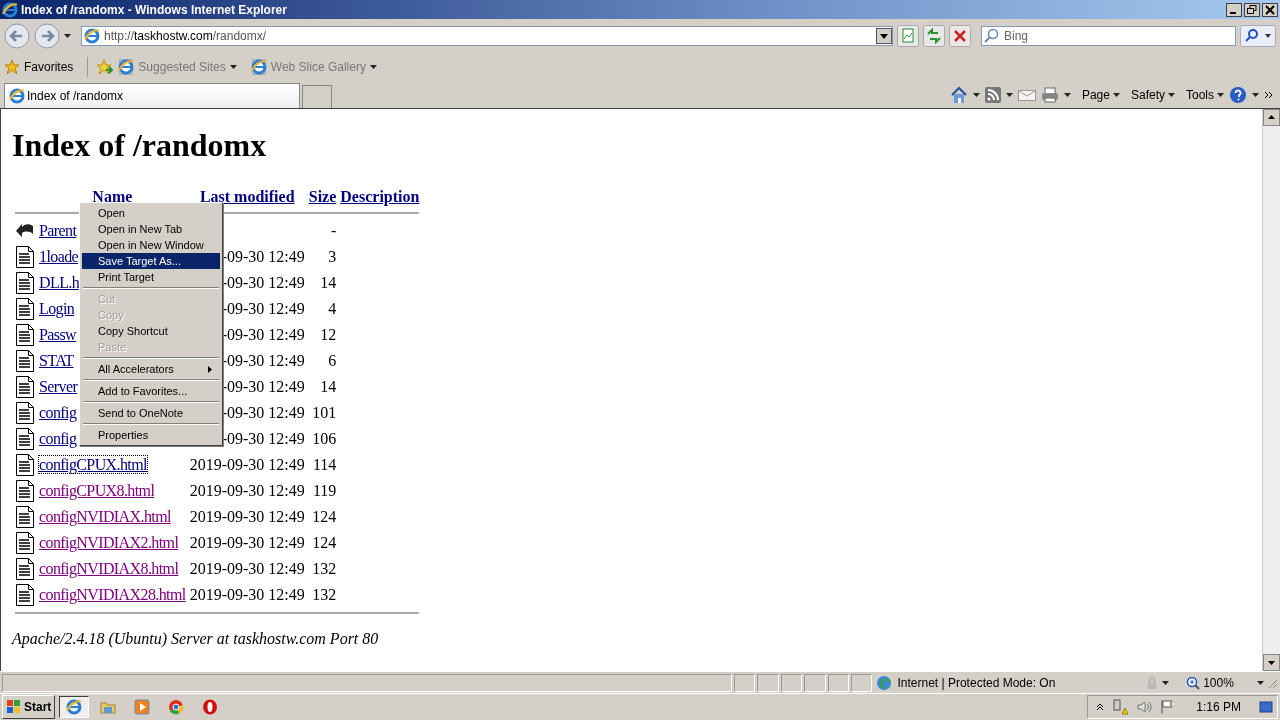  I want to click on file-link: configNVIDIAX8.html, so click(109, 568).